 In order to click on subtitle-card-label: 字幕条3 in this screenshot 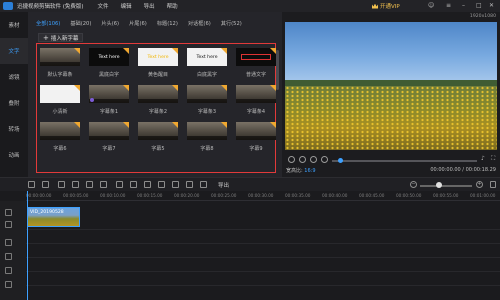, I will do `click(207, 112)`.